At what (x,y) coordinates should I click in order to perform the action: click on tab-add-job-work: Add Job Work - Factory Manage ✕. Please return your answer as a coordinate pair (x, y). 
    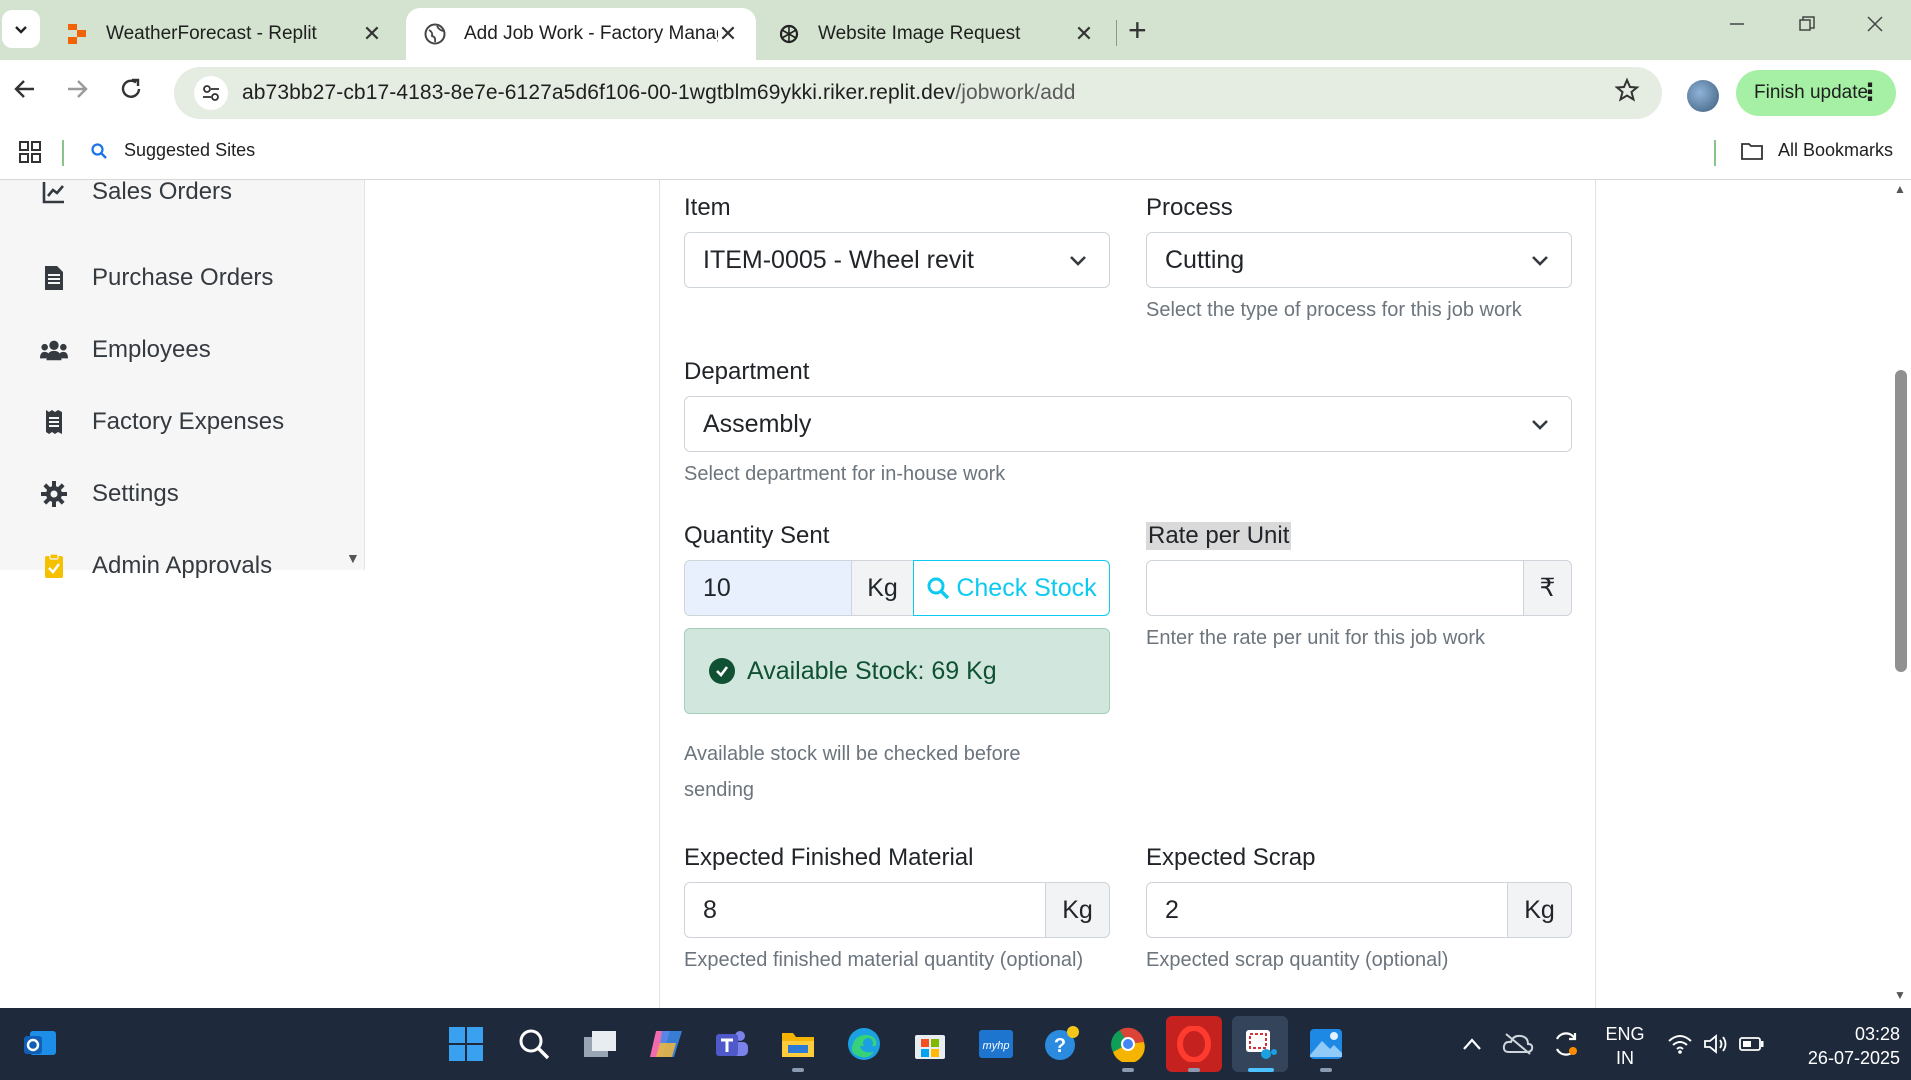
    Looking at the image, I should click on (581, 34).